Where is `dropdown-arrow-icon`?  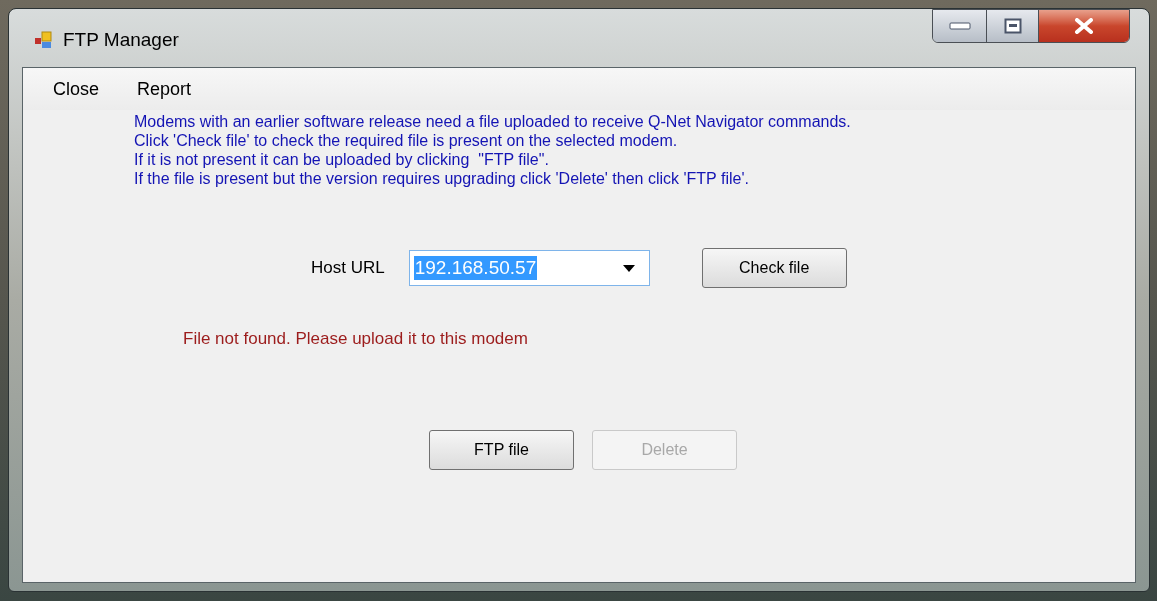
dropdown-arrow-icon is located at coordinates (628, 268).